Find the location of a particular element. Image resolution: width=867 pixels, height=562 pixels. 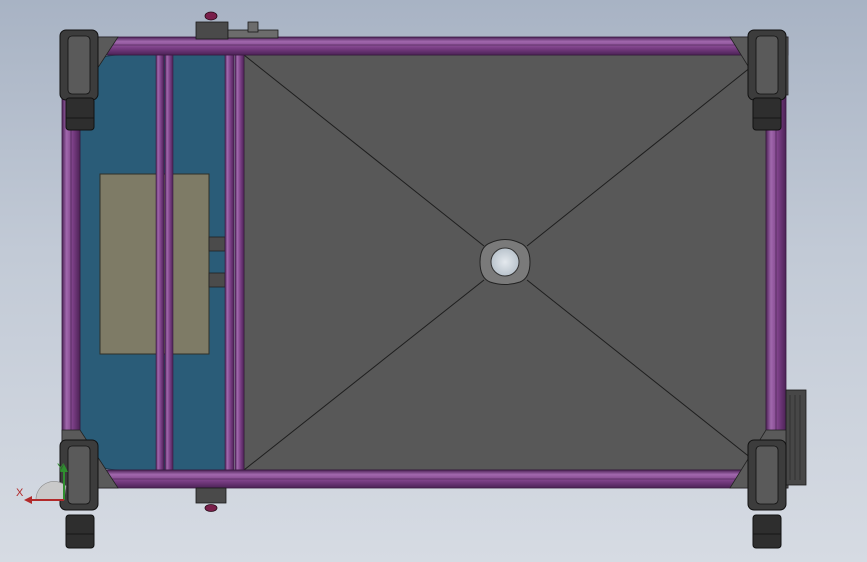

y-axis-label: Y is located at coordinates (61, 468).